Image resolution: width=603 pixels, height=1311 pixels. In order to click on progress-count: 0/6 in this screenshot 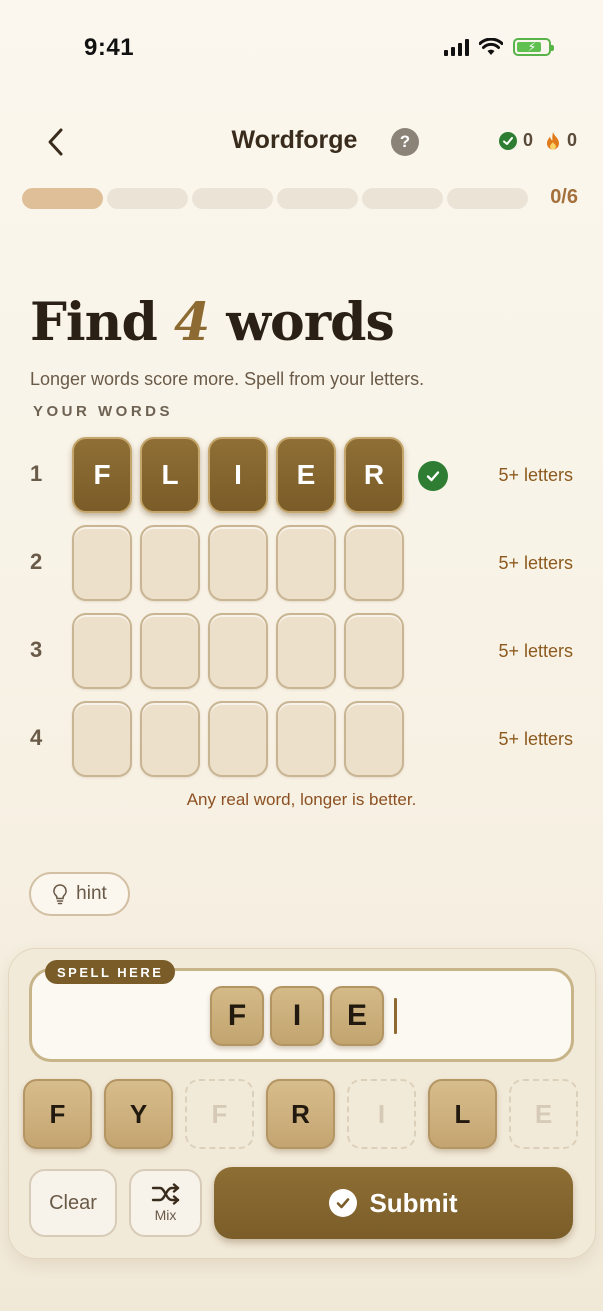, I will do `click(564, 197)`.